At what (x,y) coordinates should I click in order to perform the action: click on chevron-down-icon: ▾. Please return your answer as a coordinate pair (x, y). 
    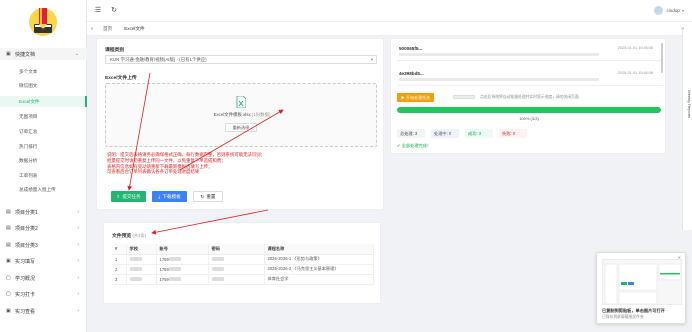
    Looking at the image, I should click on (682, 10).